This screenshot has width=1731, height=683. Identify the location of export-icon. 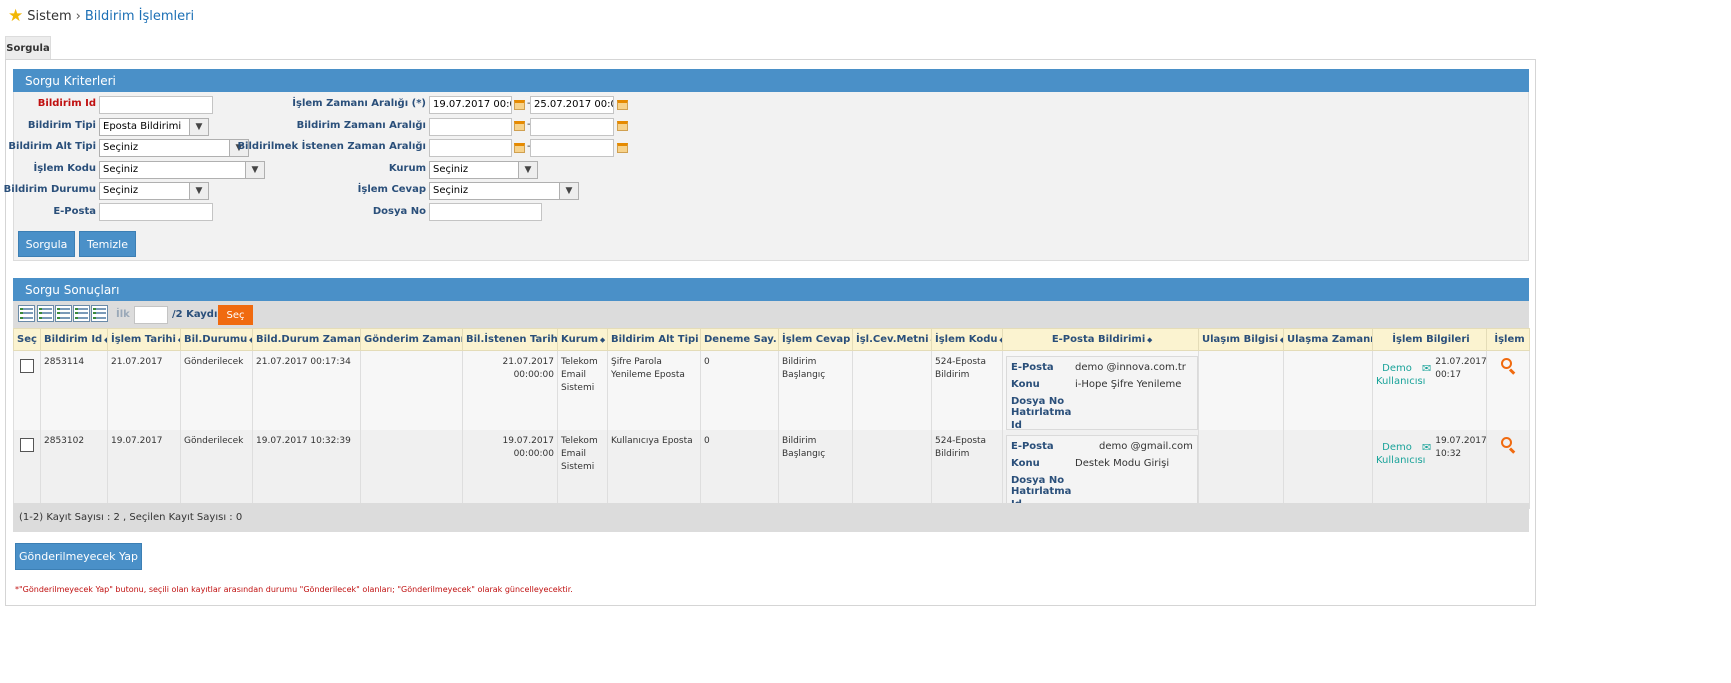
(99, 313).